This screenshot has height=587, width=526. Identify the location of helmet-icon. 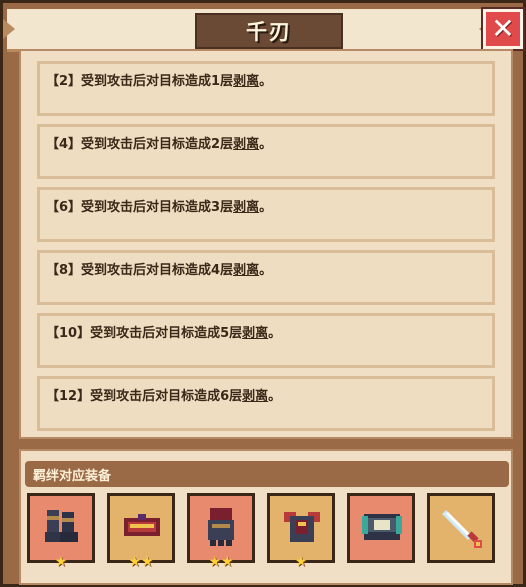
(382, 527).